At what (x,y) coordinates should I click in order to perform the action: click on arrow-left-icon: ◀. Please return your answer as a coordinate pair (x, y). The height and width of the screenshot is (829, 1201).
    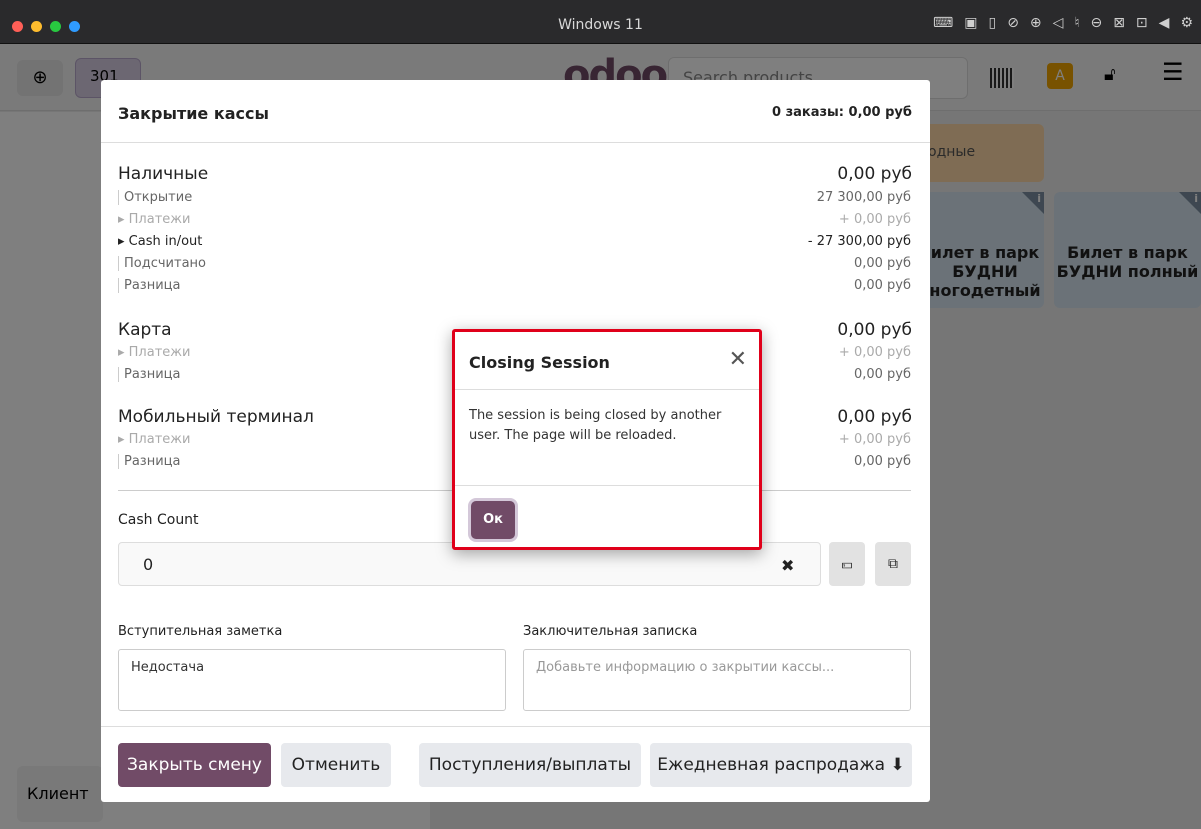
    Looking at the image, I should click on (1164, 23).